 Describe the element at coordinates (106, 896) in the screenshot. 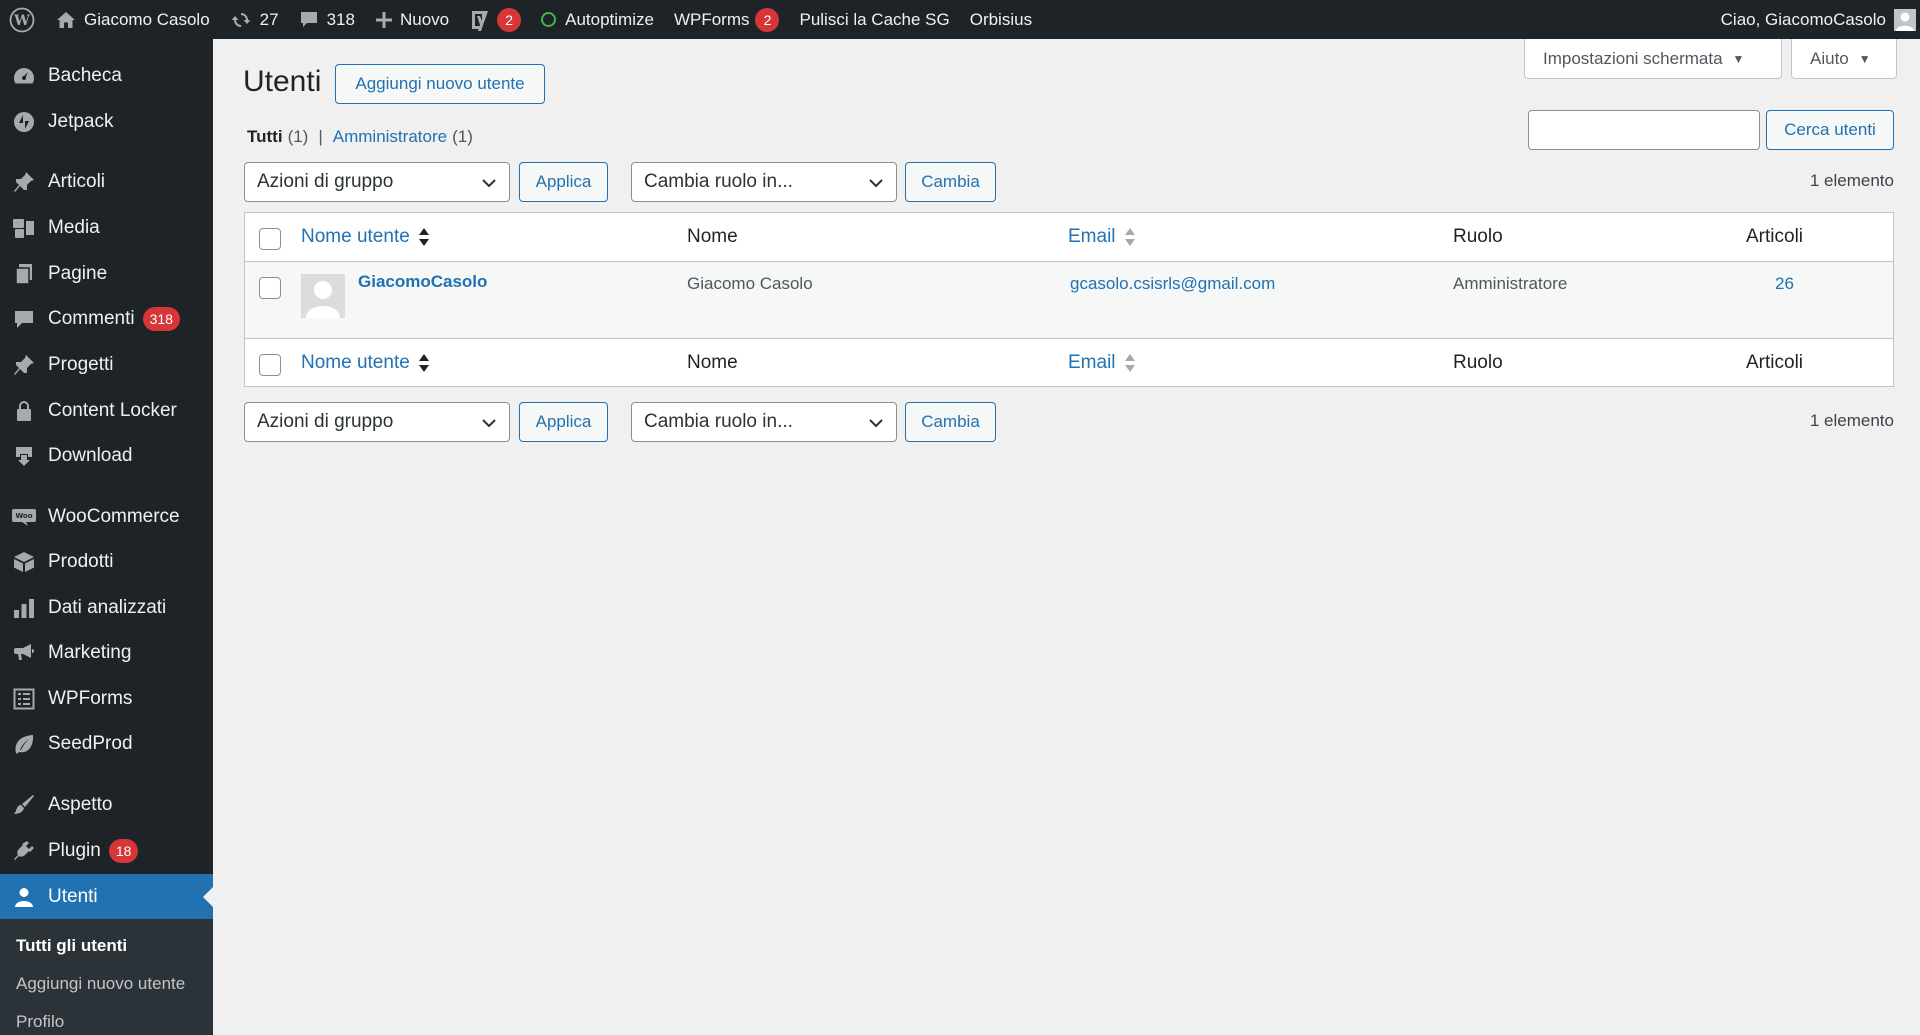

I see `sidebar-item-utenti: Utenti` at that location.